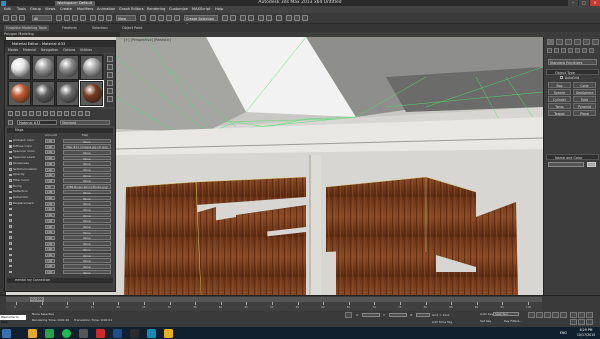 Image resolution: width=600 pixels, height=339 pixels. What do you see at coordinates (87, 113) in the screenshot?
I see `go-forward-icon` at bounding box center [87, 113].